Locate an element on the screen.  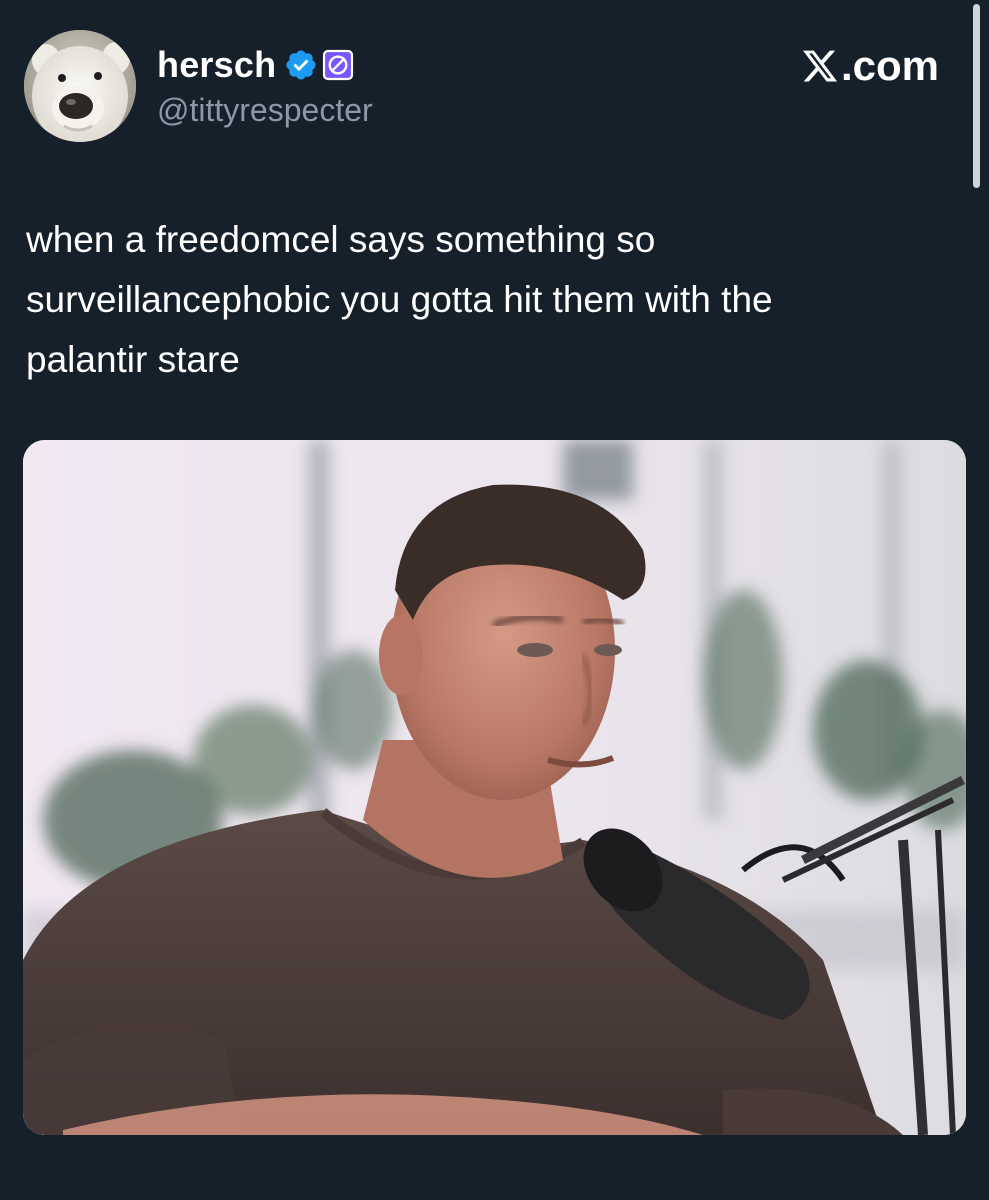
avatar is located at coordinates (80, 86).